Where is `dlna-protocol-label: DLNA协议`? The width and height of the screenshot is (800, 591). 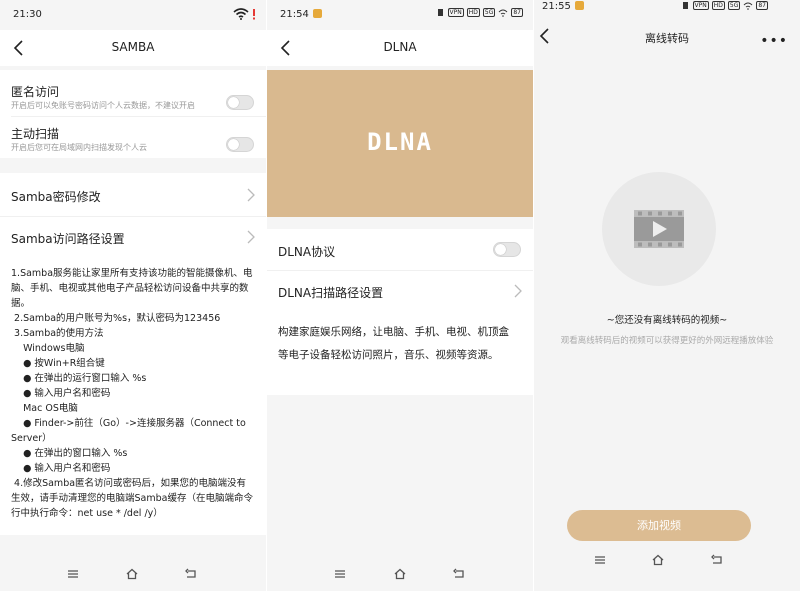 dlna-protocol-label: DLNA协议 is located at coordinates (307, 252).